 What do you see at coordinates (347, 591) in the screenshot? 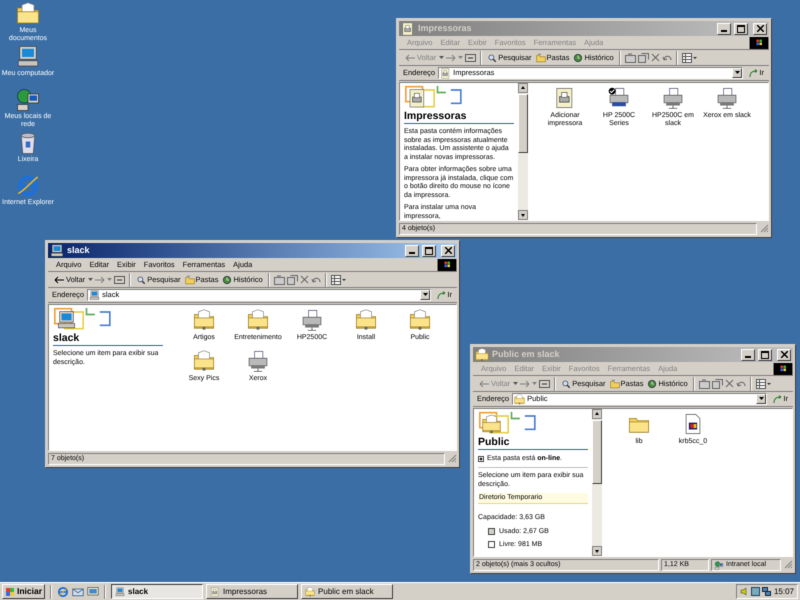
I see `taskbar-button: Public em slack` at bounding box center [347, 591].